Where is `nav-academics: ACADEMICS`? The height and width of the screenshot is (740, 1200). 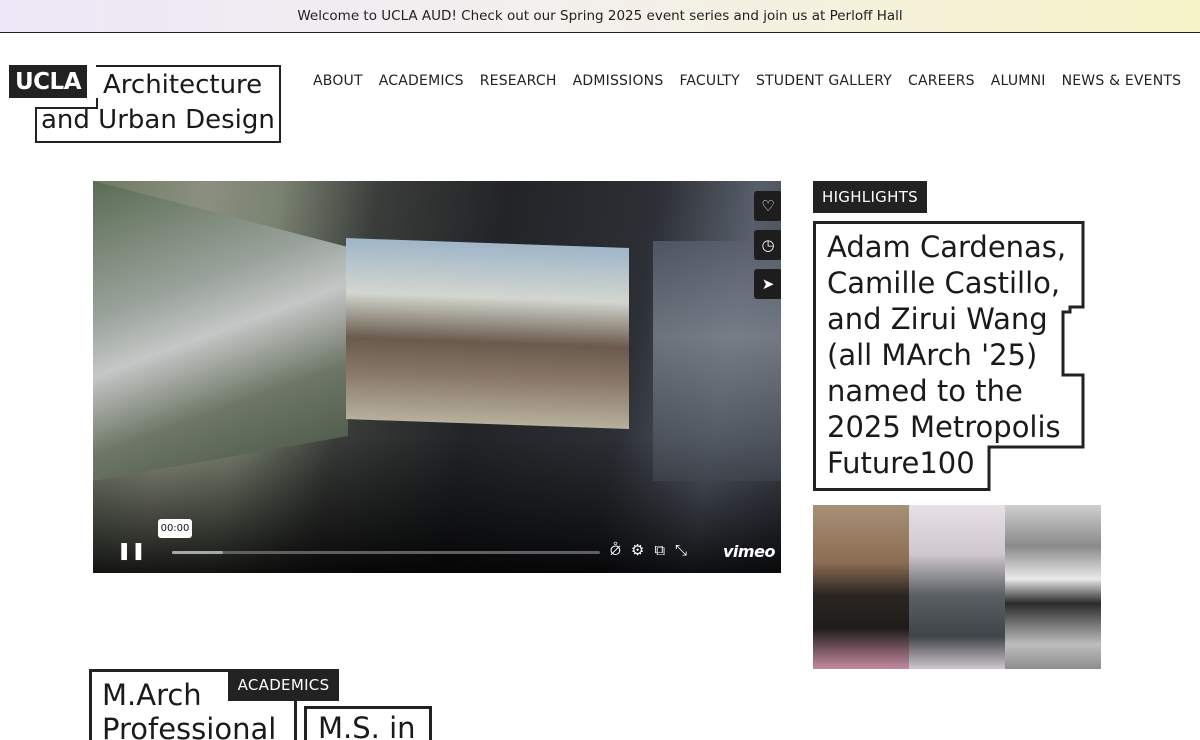 nav-academics: ACADEMICS is located at coordinates (421, 81).